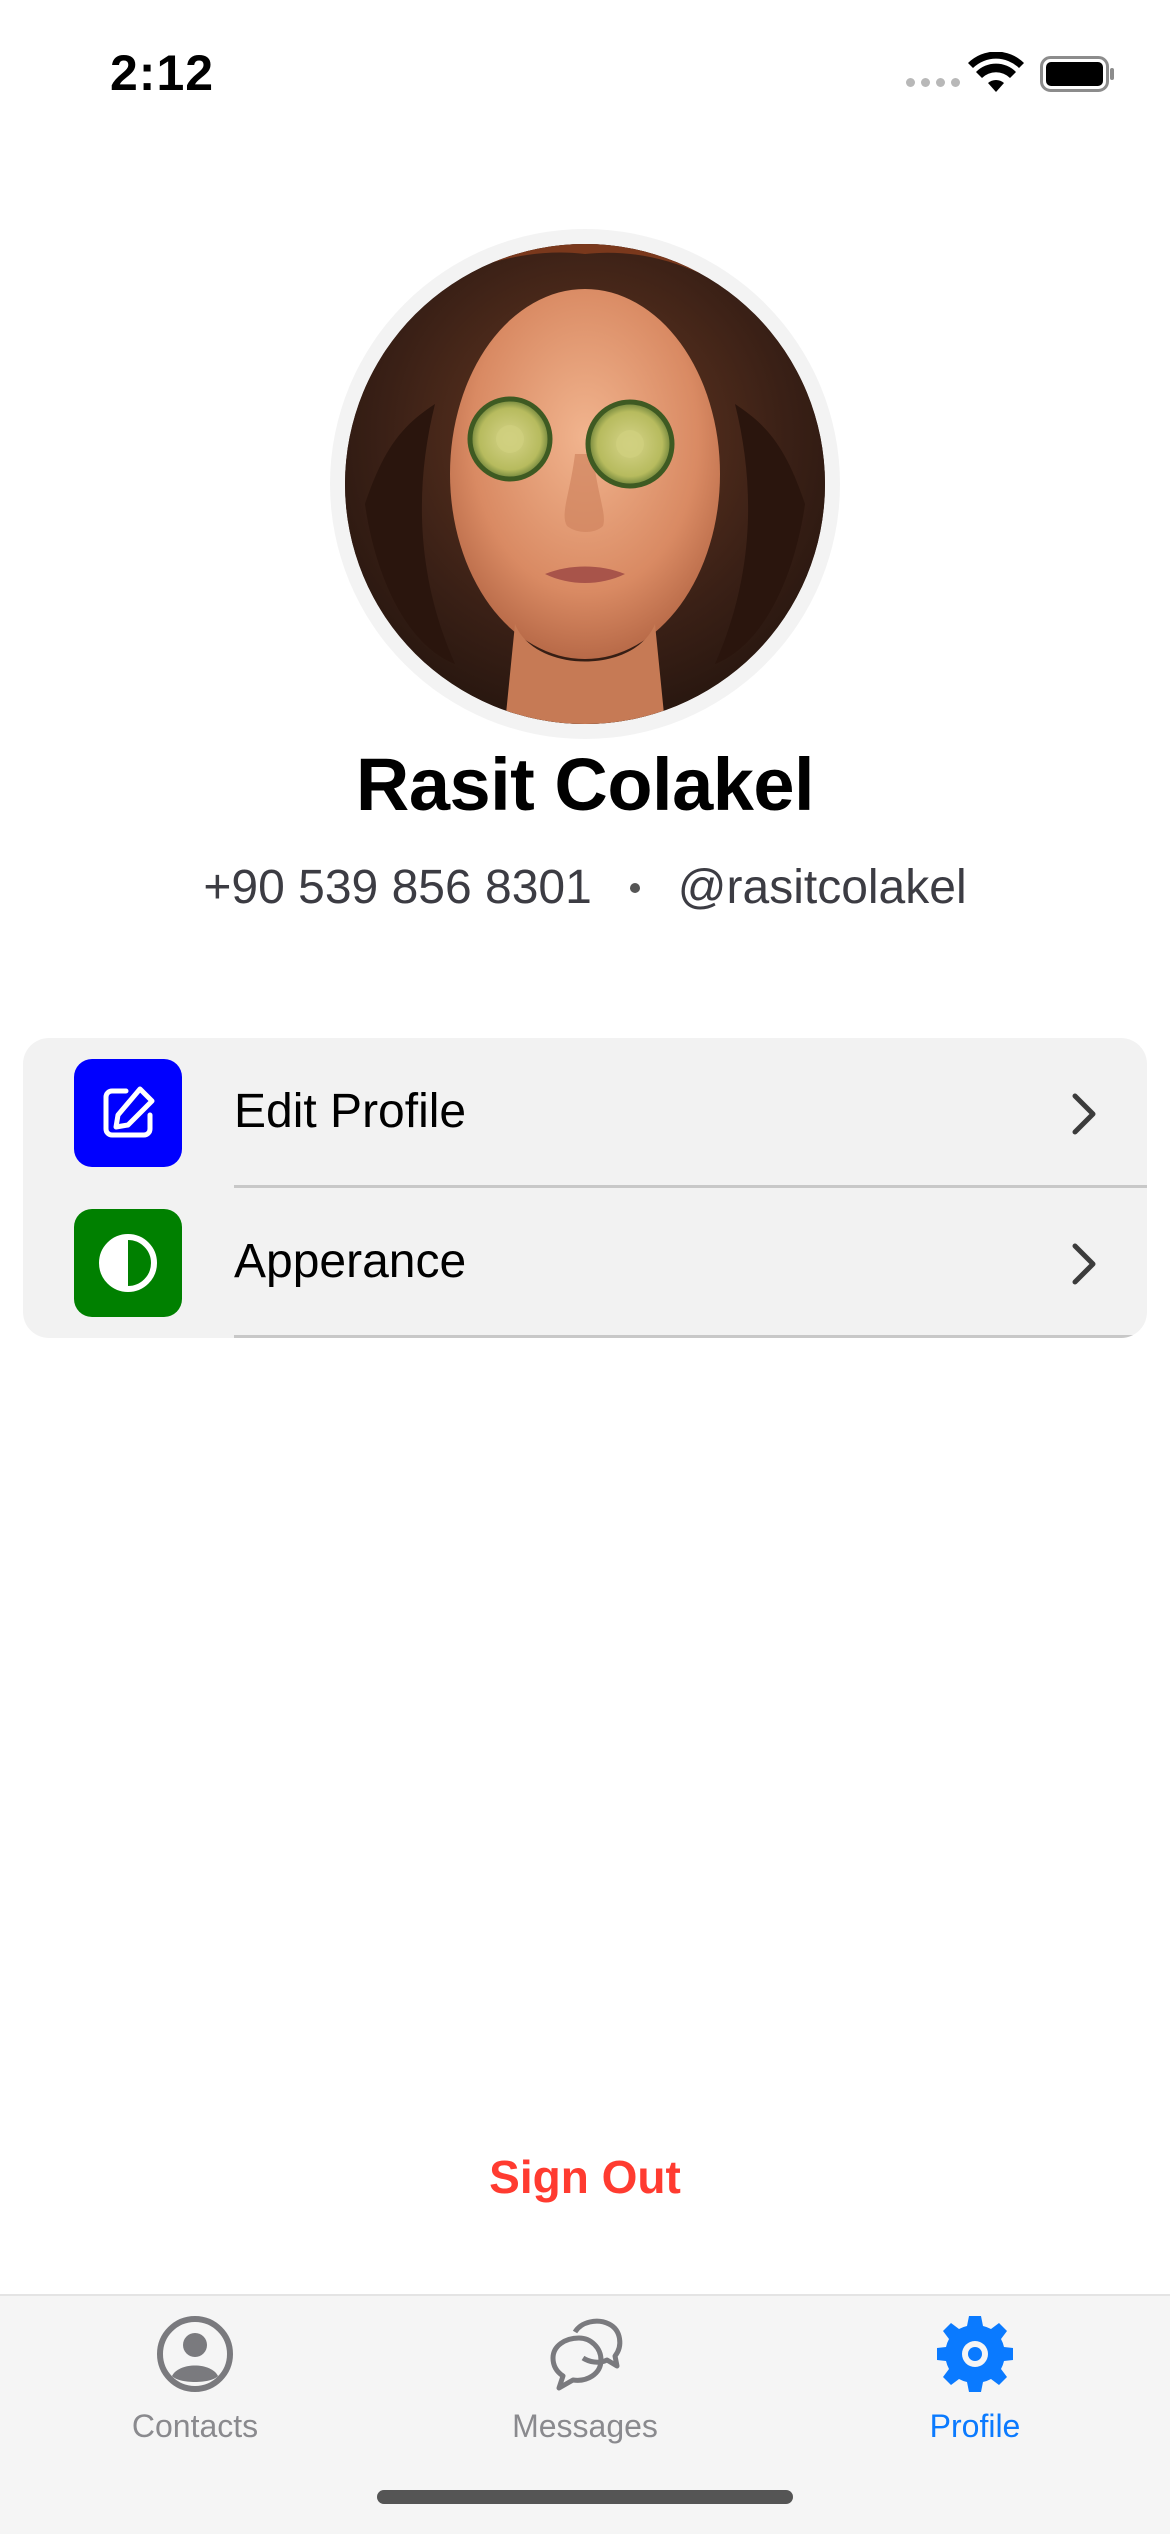 Image resolution: width=1170 pixels, height=2534 pixels. I want to click on appearance-row: Apperance, so click(585, 1263).